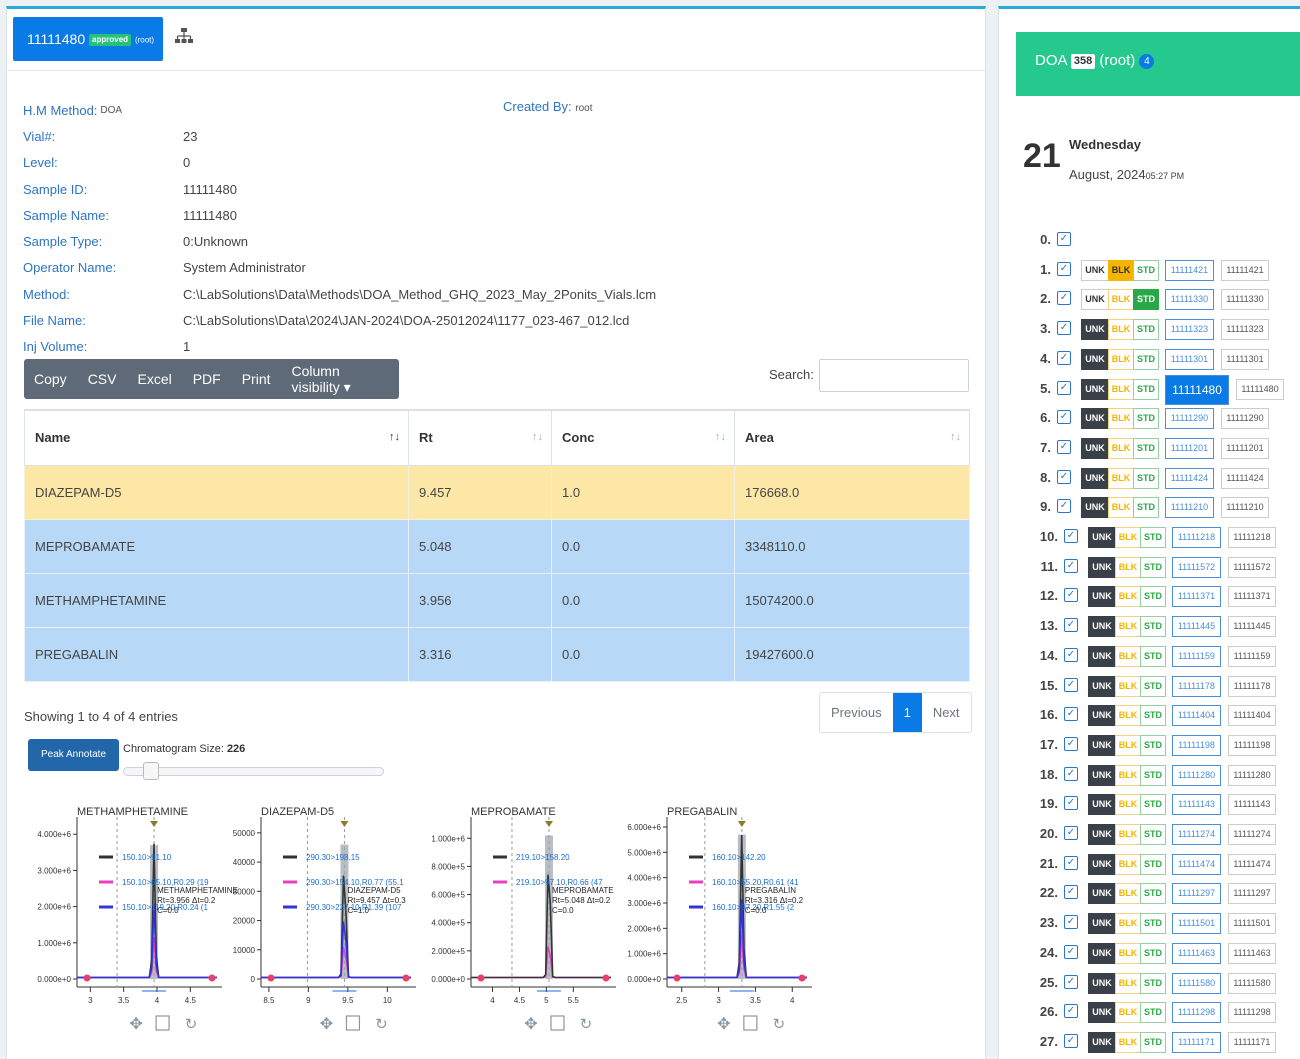  Describe the element at coordinates (151, 771) in the screenshot. I see `slider-handle` at that location.